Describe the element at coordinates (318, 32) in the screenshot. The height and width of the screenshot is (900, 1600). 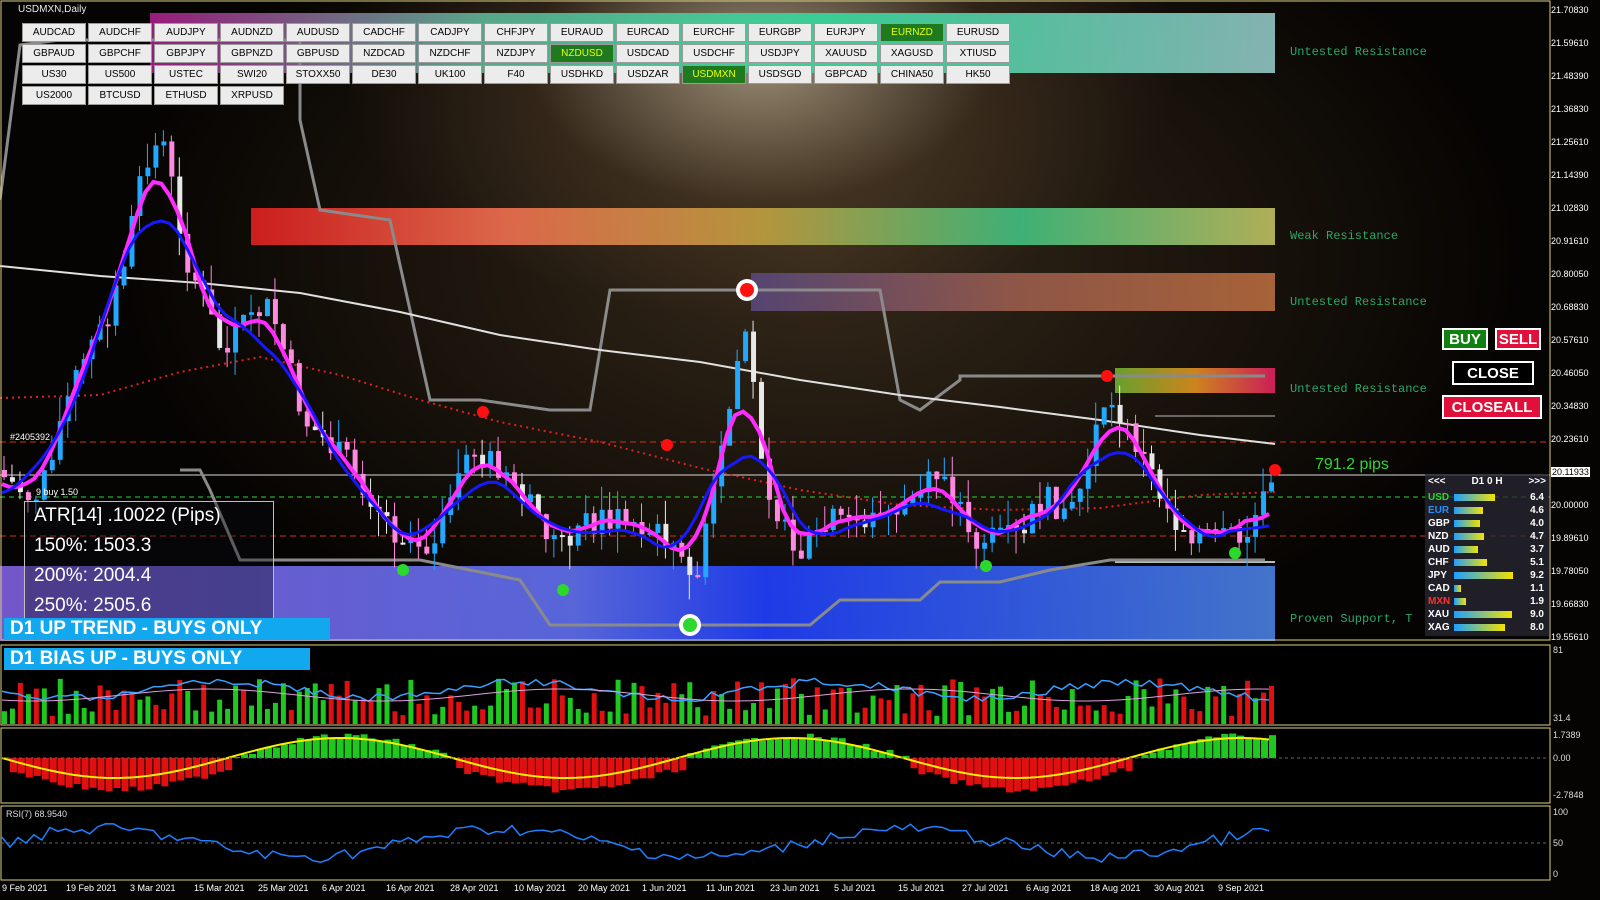
I see `symbol-button-audusd: AUDUSD` at that location.